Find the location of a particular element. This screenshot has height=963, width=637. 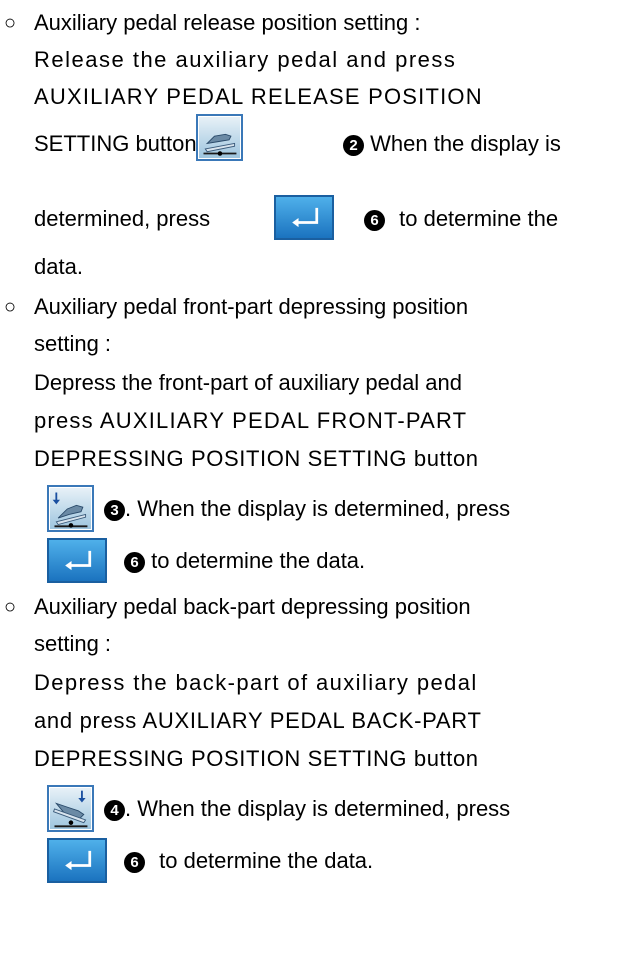

aux-pedal-front-part-depressing-setting-button is located at coordinates (70, 508).